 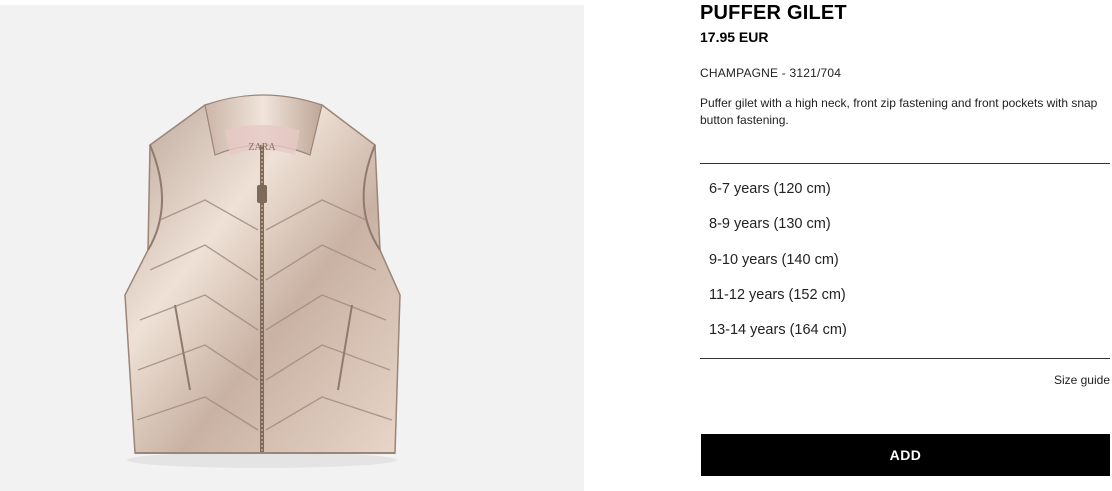 I want to click on add-to-cart-button: ADD, so click(x=905, y=455).